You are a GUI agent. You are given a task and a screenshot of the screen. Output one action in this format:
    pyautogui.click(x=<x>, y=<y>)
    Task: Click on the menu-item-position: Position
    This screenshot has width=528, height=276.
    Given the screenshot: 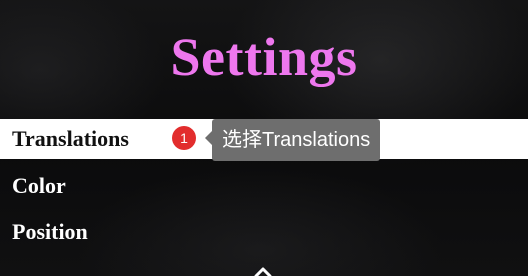 What is the action you would take?
    pyautogui.click(x=264, y=232)
    